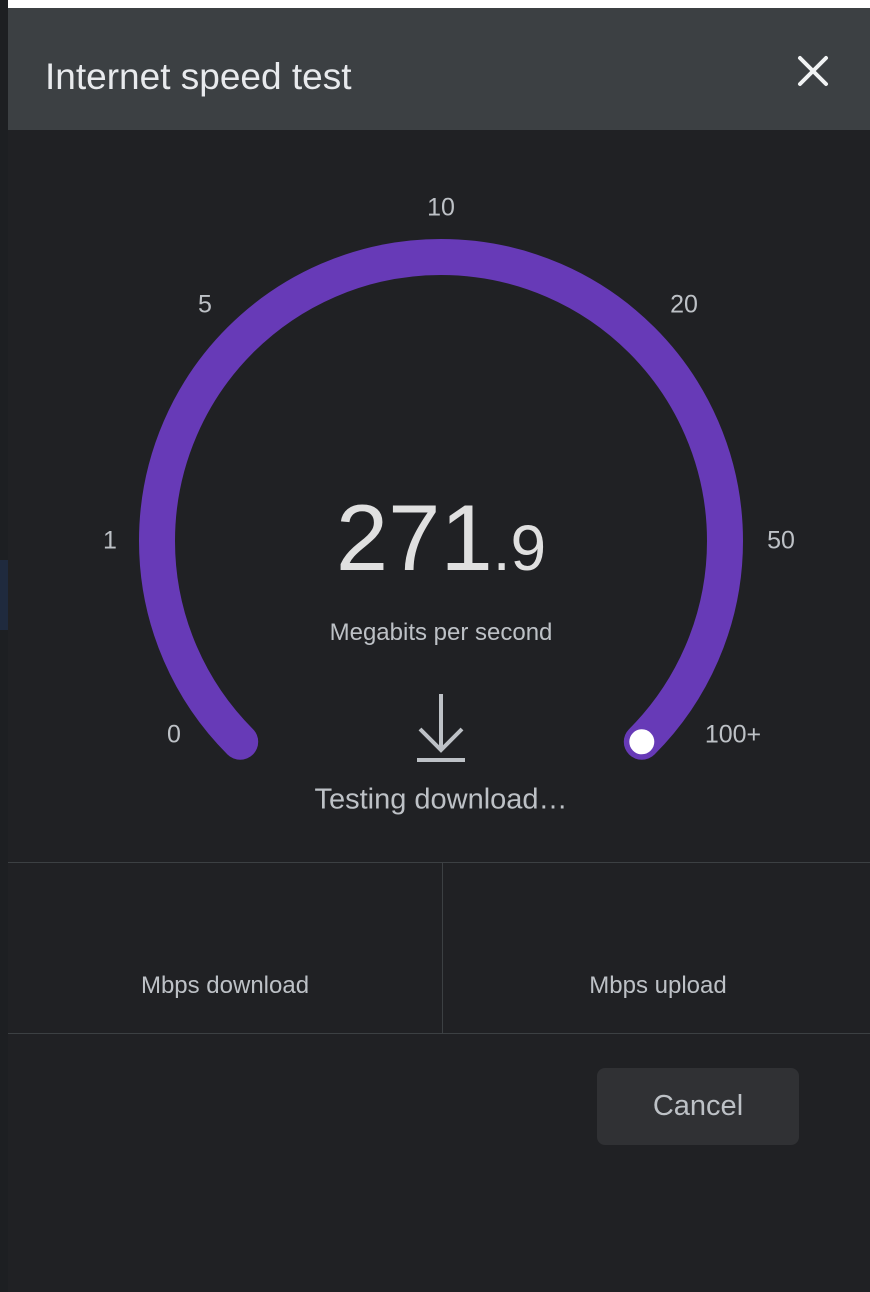  Describe the element at coordinates (733, 734) in the screenshot. I see `gauge-tick-100-plus: 100+` at that location.